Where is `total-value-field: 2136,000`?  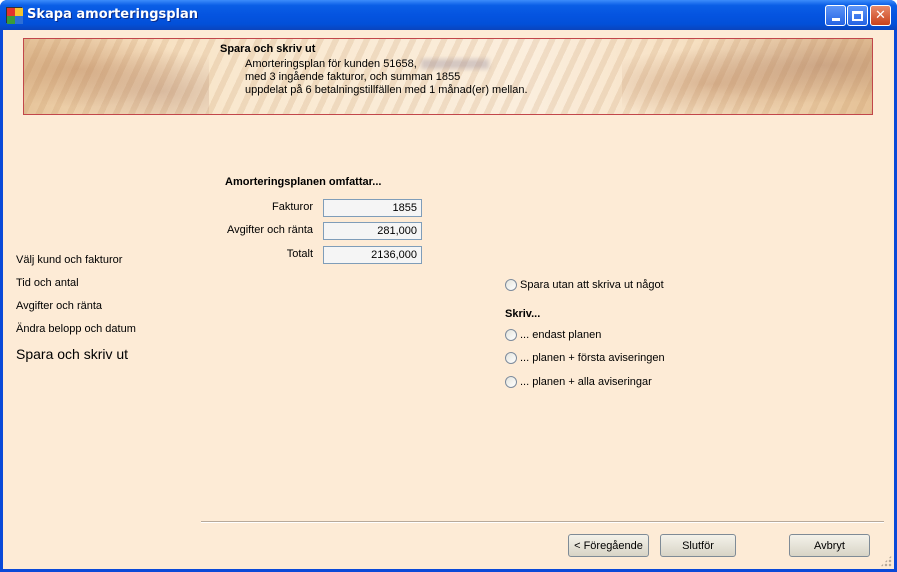
total-value-field: 2136,000 is located at coordinates (372, 255).